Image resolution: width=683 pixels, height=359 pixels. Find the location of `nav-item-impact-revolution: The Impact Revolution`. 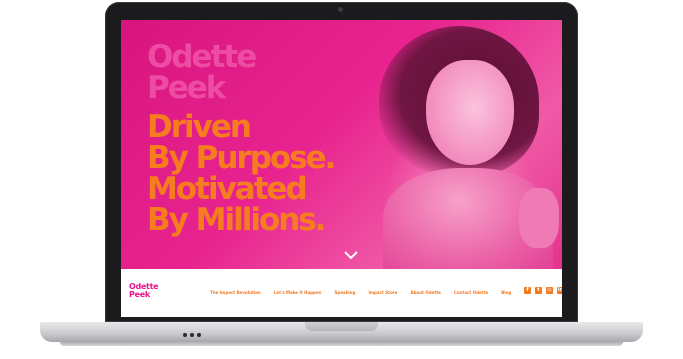

nav-item-impact-revolution: The Impact Revolution is located at coordinates (235, 292).